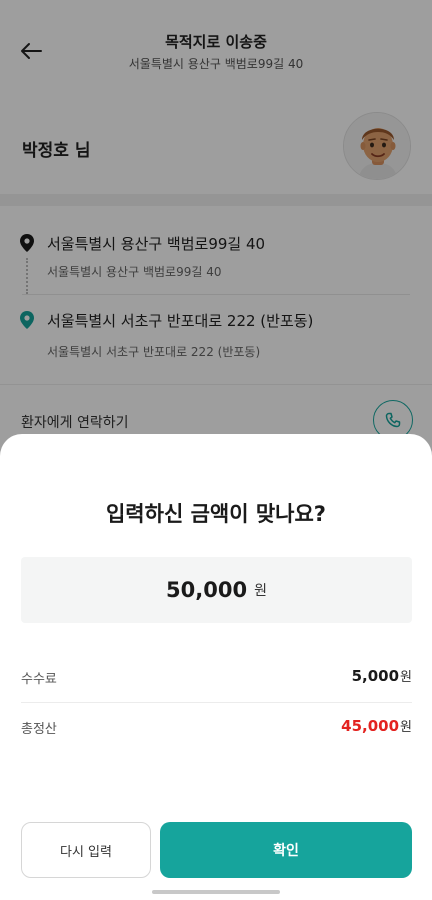  What do you see at coordinates (216, 678) in the screenshot?
I see `fee-row: 수수료 5,000원` at bounding box center [216, 678].